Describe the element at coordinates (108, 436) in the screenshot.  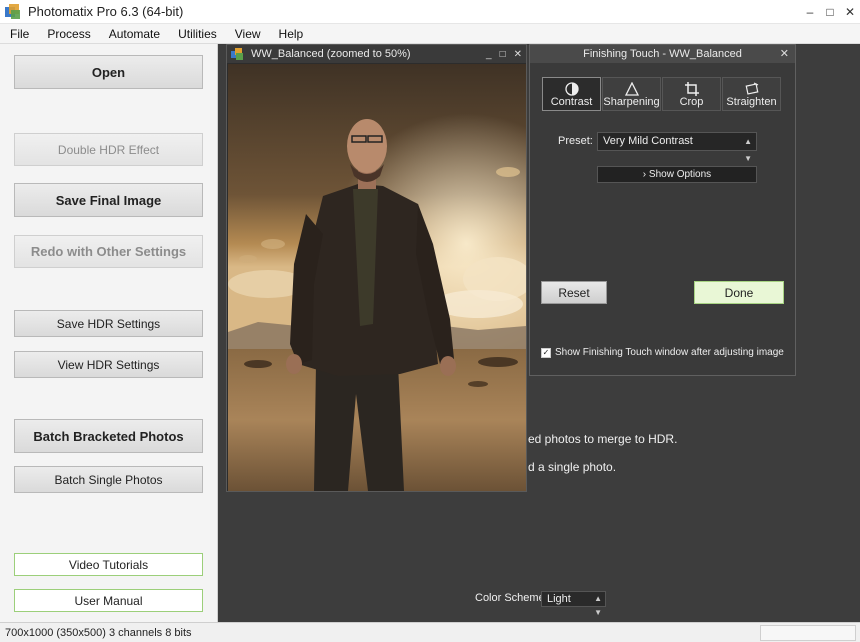
I see `batch-bracketed-photos-button: Batch Bracketed Photos` at that location.